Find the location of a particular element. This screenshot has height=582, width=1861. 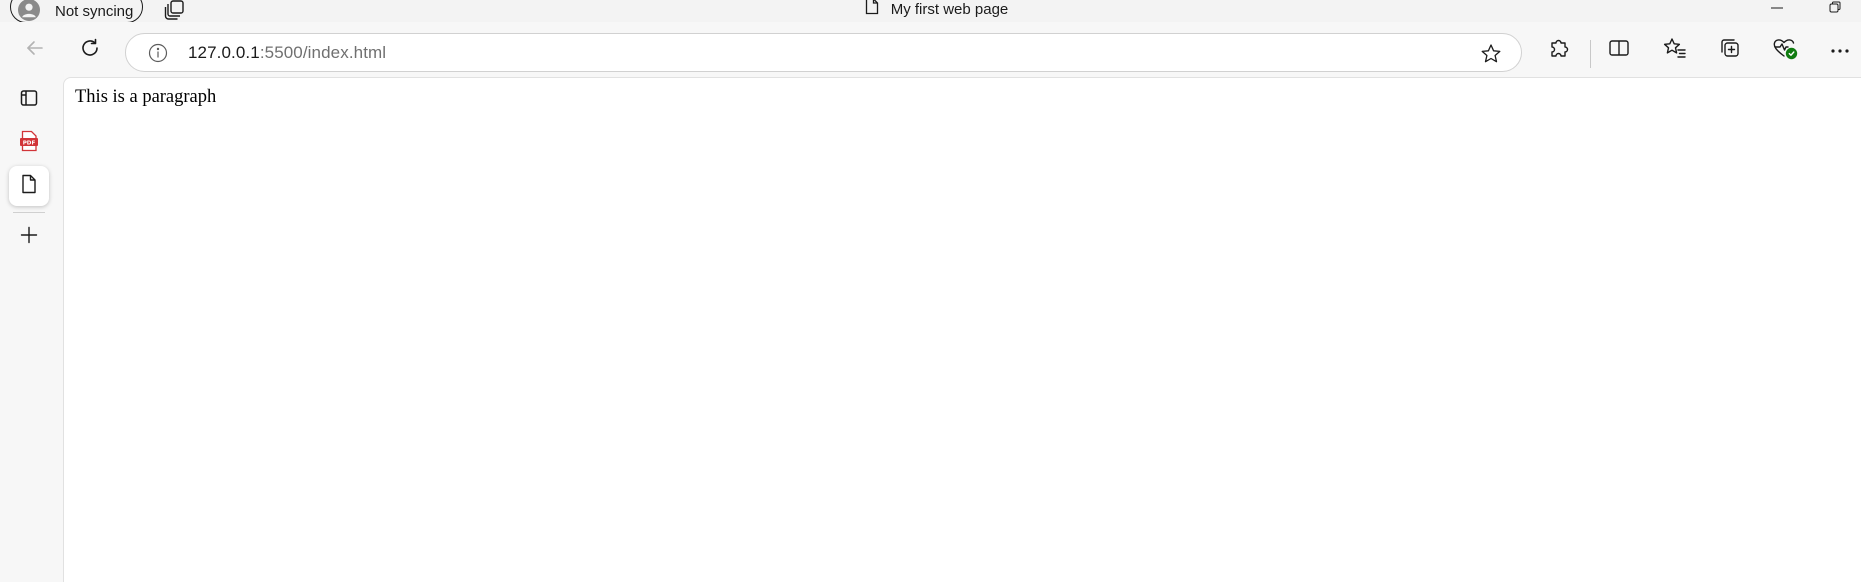

toolbar-separator is located at coordinates (1590, 54).